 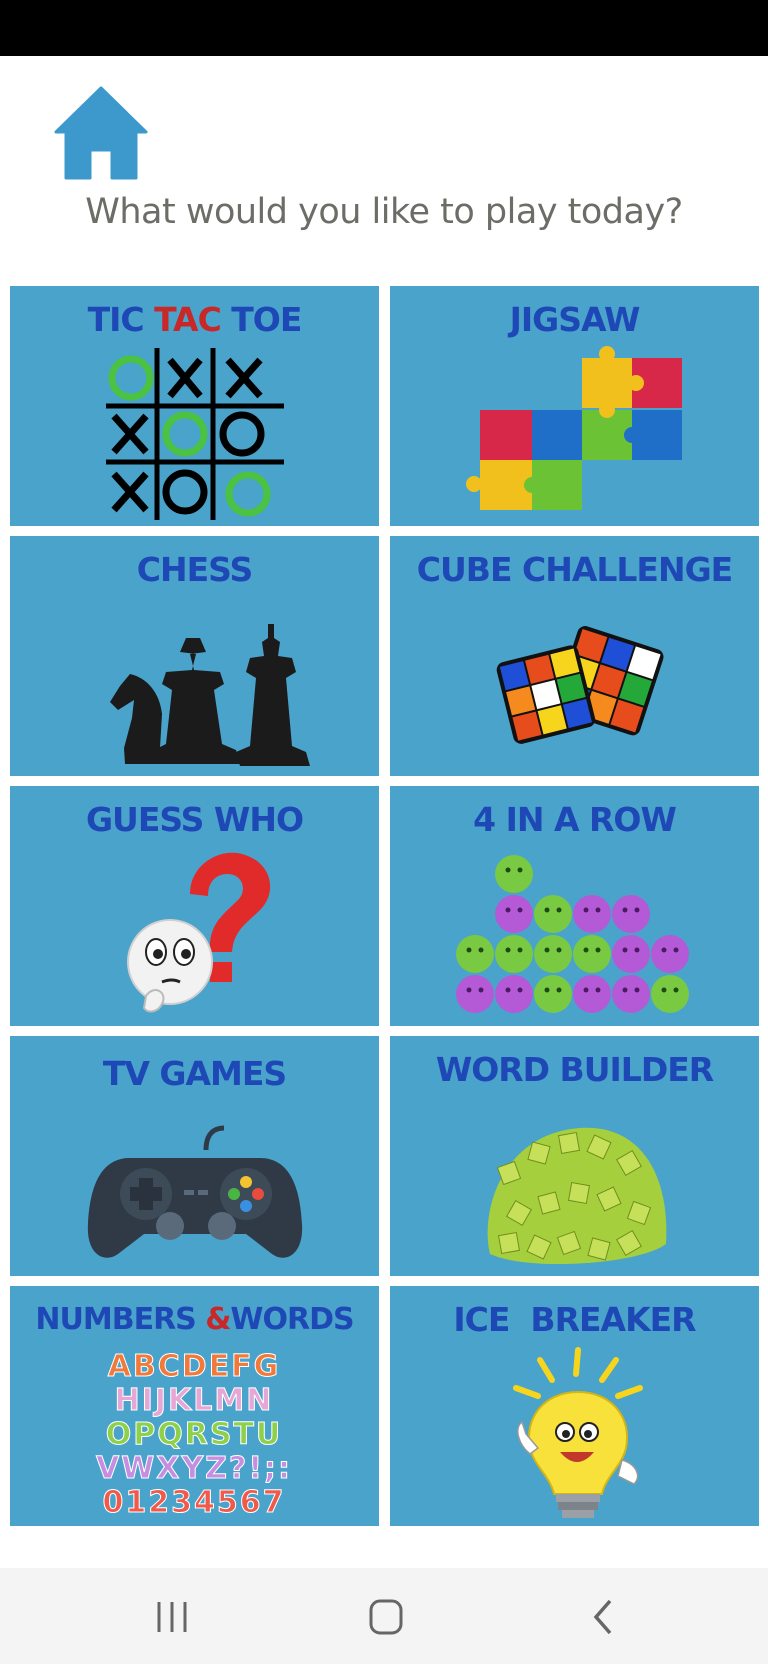 I want to click on rubiks-cube-icon, so click(x=580, y=685).